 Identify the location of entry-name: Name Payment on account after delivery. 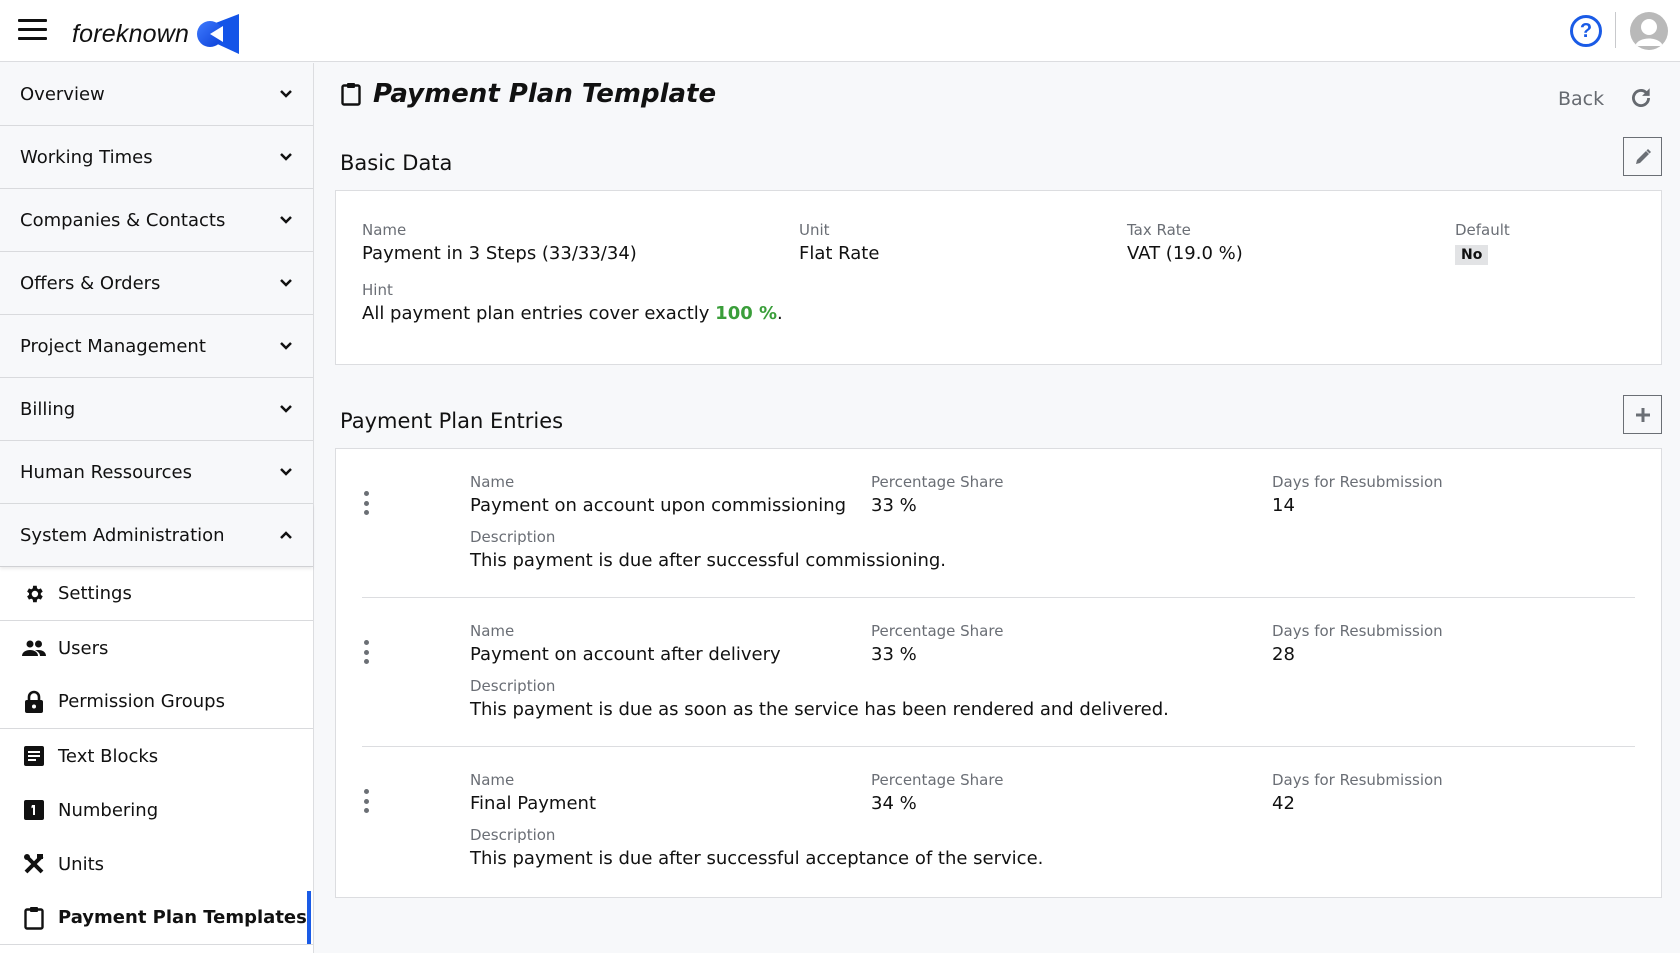
(625, 643).